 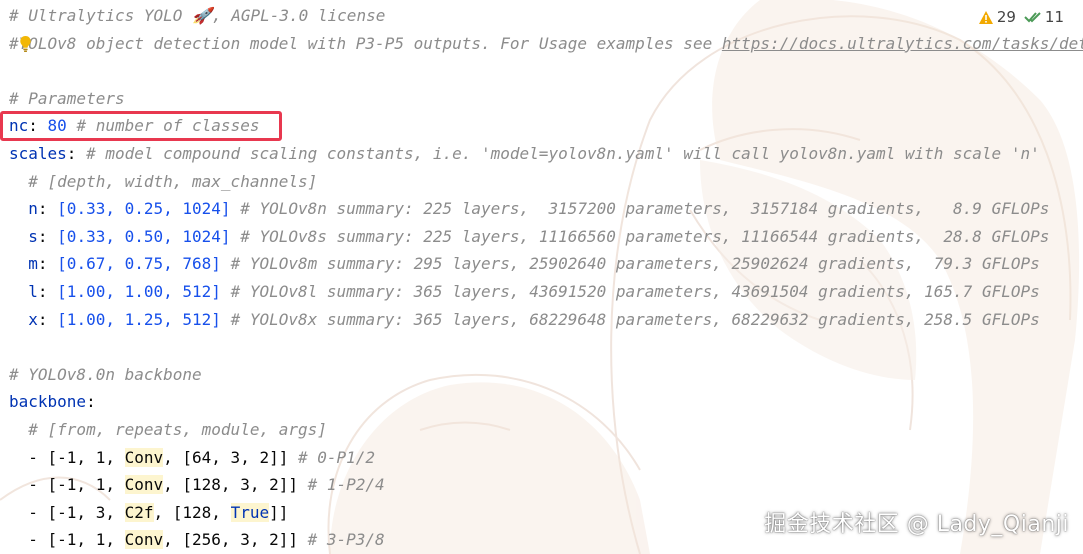 I want to click on code-token: , [128, 3, 2]], so click(x=230, y=485).